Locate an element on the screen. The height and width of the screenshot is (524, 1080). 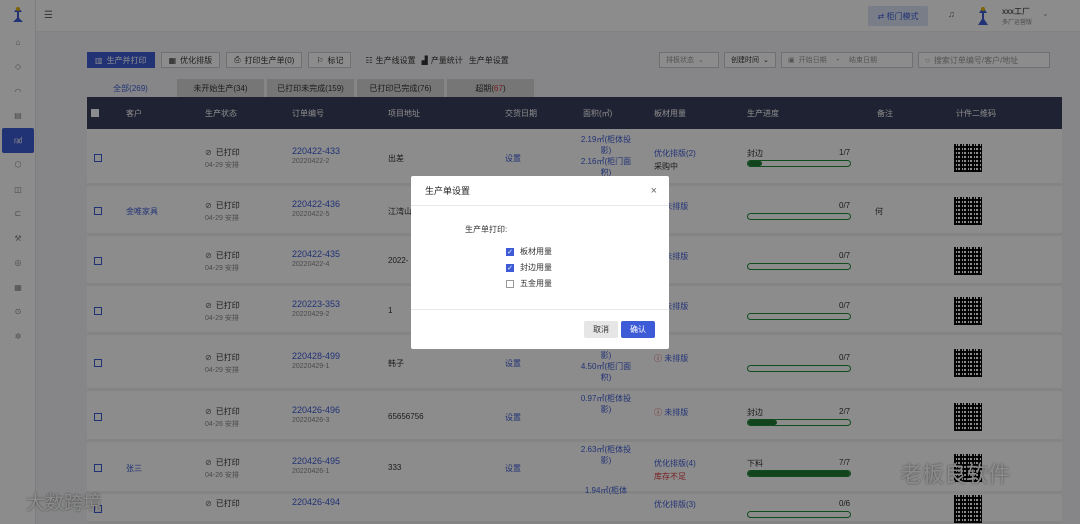
option-hardware: 五金用量 is located at coordinates (529, 283).